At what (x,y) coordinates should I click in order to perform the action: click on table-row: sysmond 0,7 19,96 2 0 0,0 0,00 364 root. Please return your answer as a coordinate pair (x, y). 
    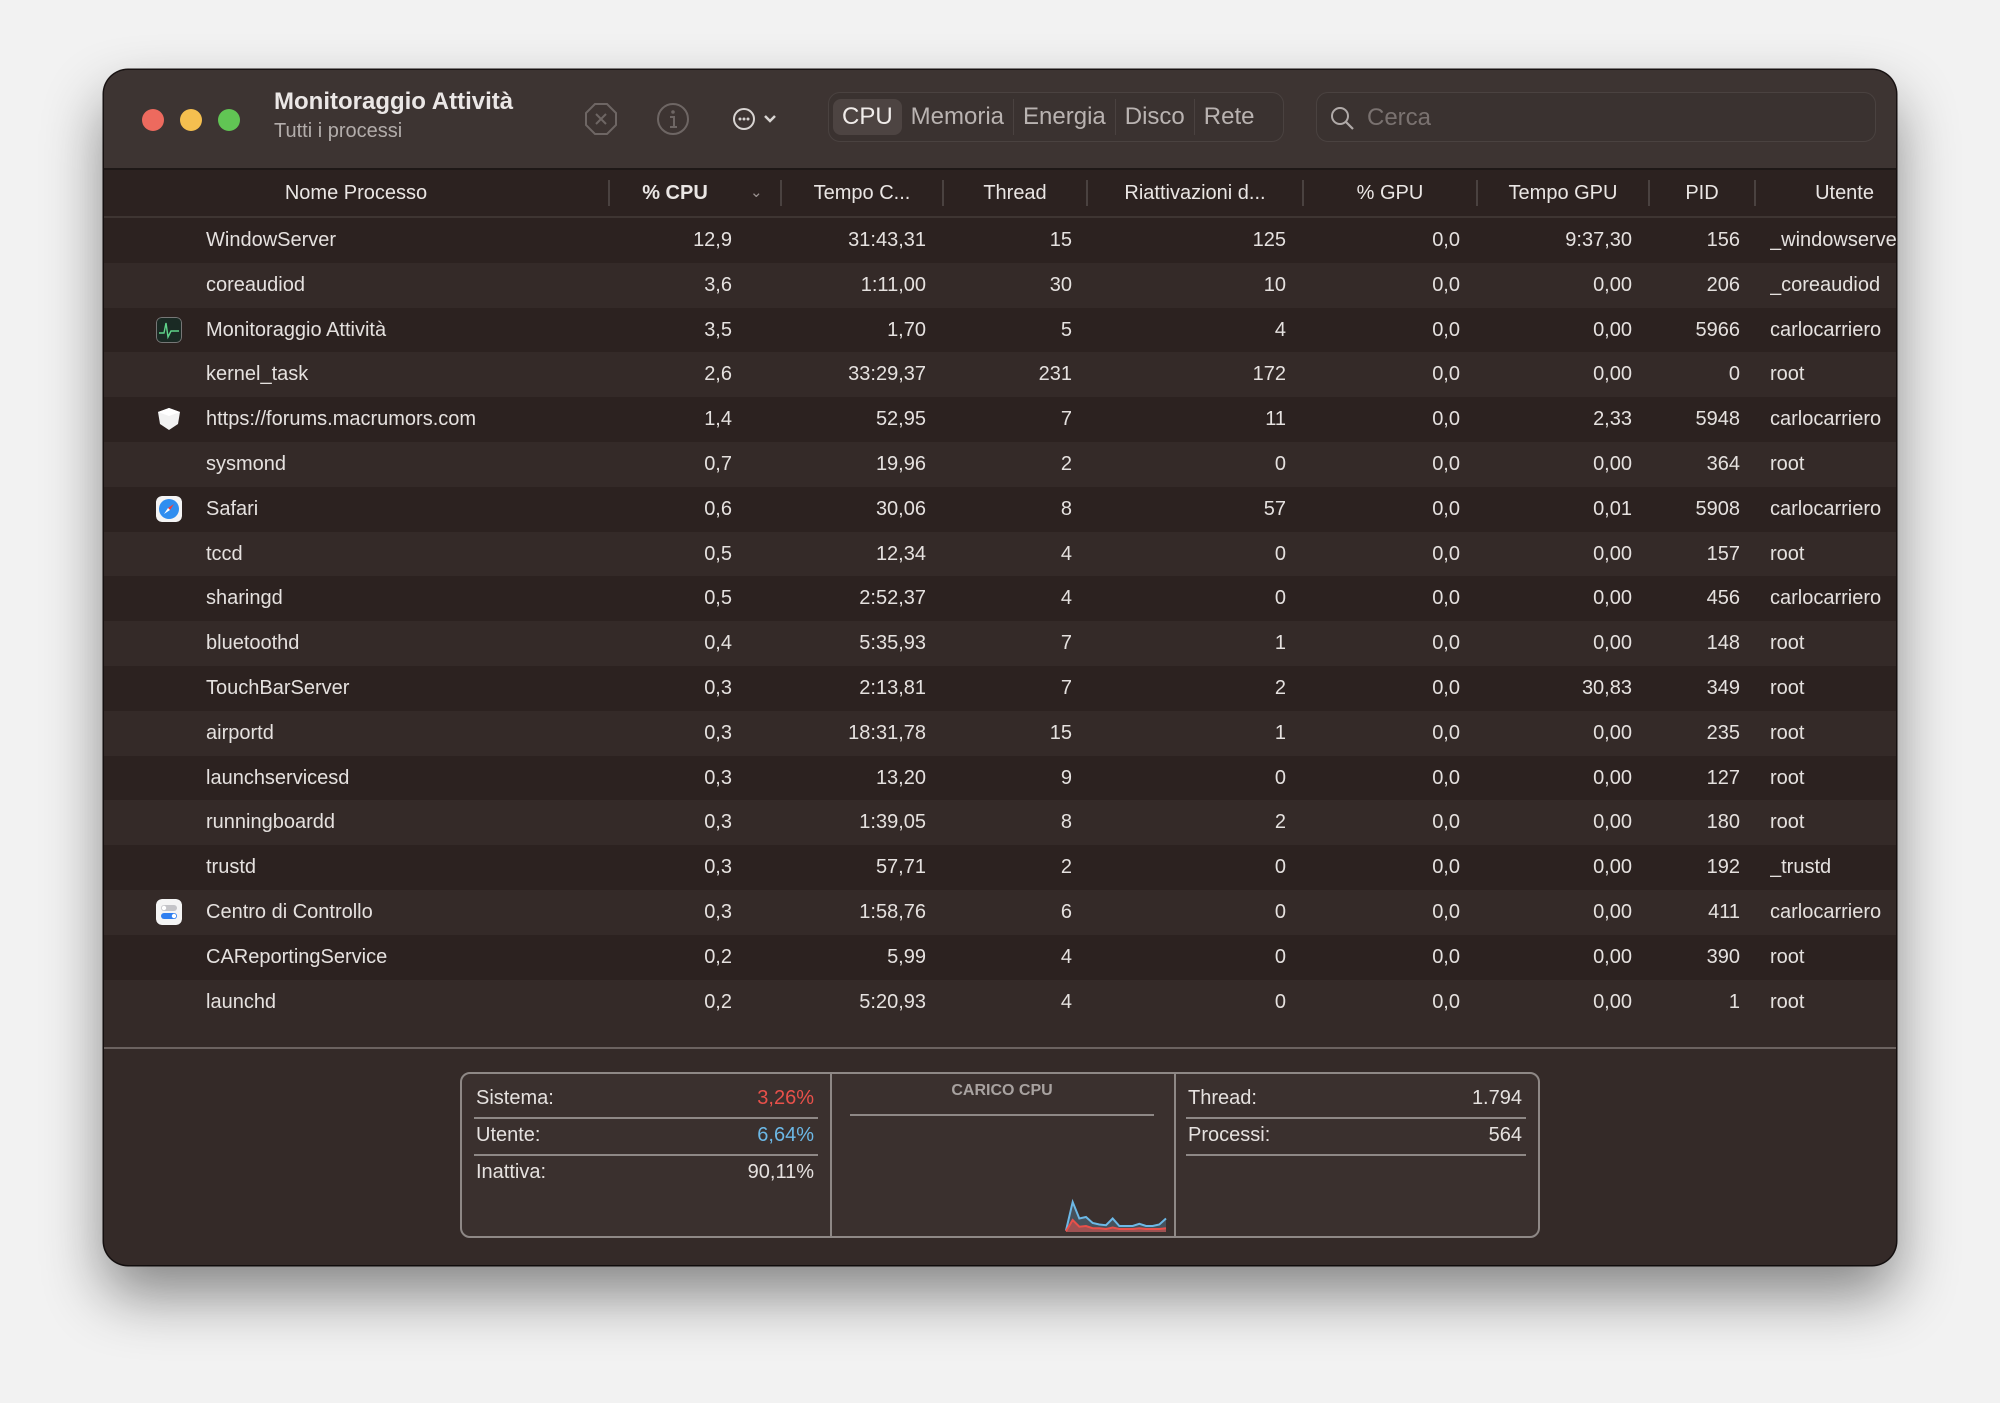
    Looking at the image, I should click on (1000, 464).